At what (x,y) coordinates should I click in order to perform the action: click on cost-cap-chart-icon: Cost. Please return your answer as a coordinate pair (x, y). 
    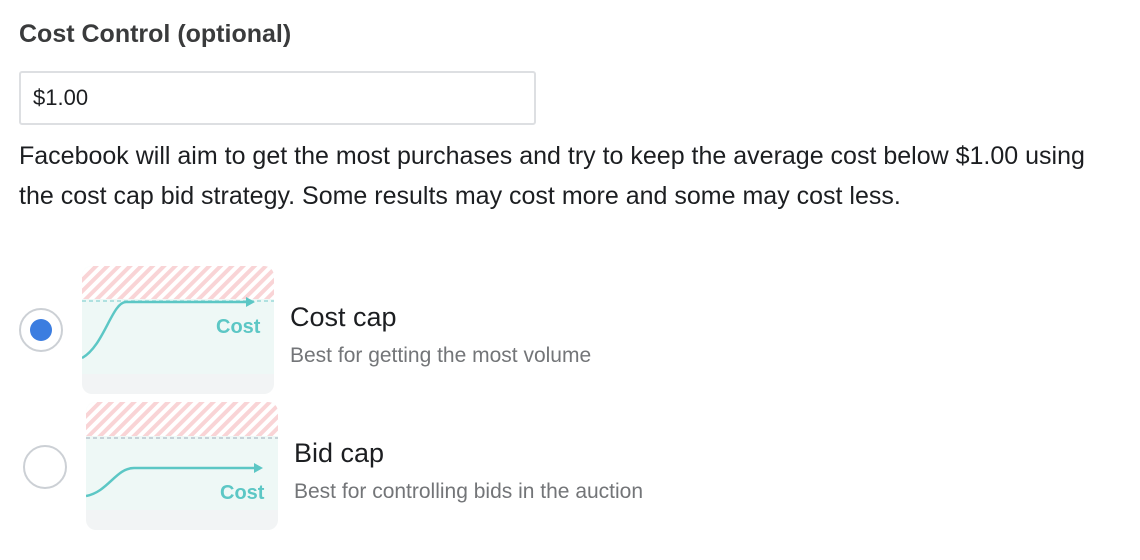
    Looking at the image, I should click on (178, 330).